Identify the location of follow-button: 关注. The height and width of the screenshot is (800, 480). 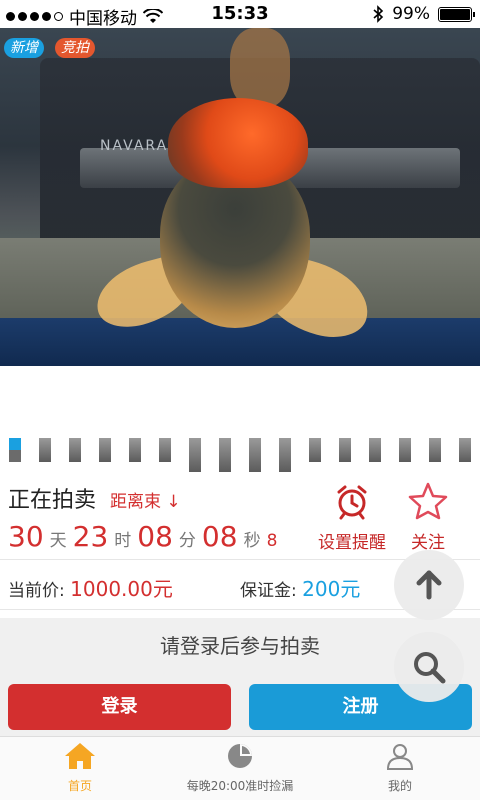
(428, 517).